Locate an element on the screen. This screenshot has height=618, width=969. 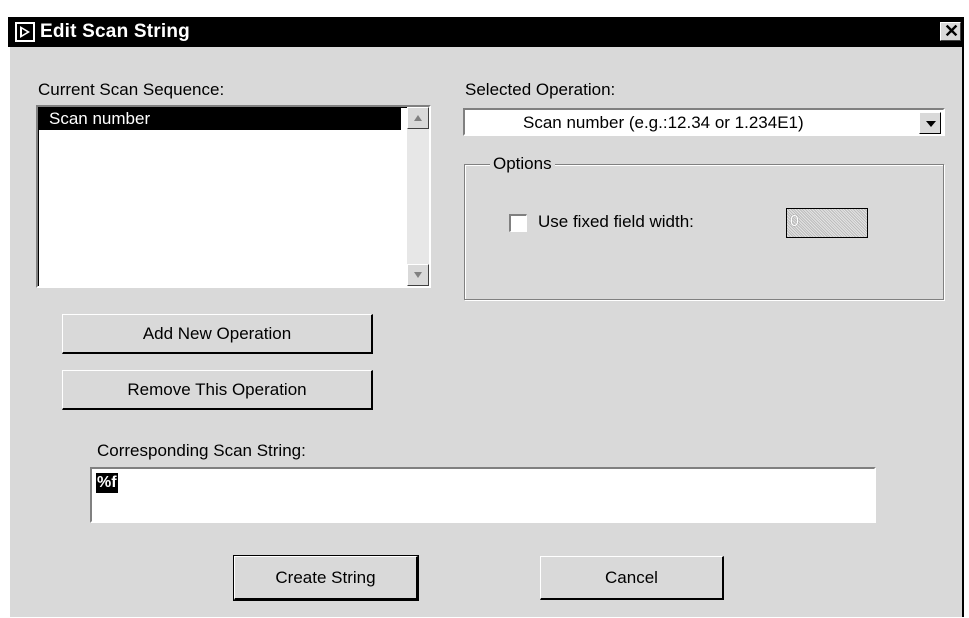
fixed-width-label: Use fixed field width: is located at coordinates (616, 221).